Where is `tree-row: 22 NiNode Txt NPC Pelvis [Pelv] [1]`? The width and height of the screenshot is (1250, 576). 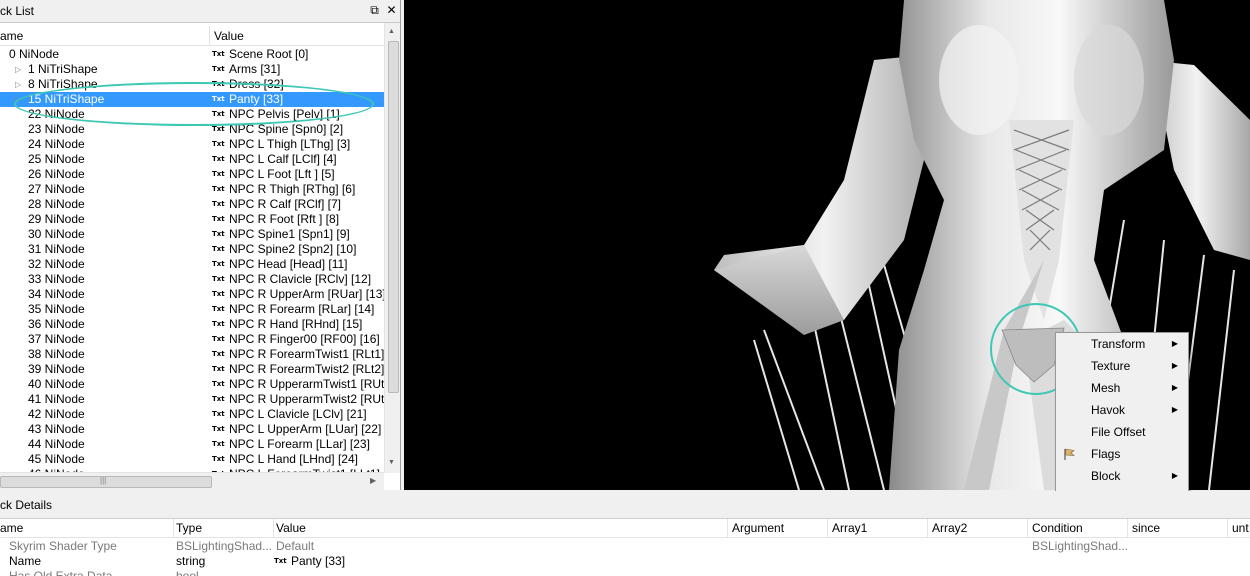
tree-row: 22 NiNode Txt NPC Pelvis [Pelv] [1] is located at coordinates (192, 114).